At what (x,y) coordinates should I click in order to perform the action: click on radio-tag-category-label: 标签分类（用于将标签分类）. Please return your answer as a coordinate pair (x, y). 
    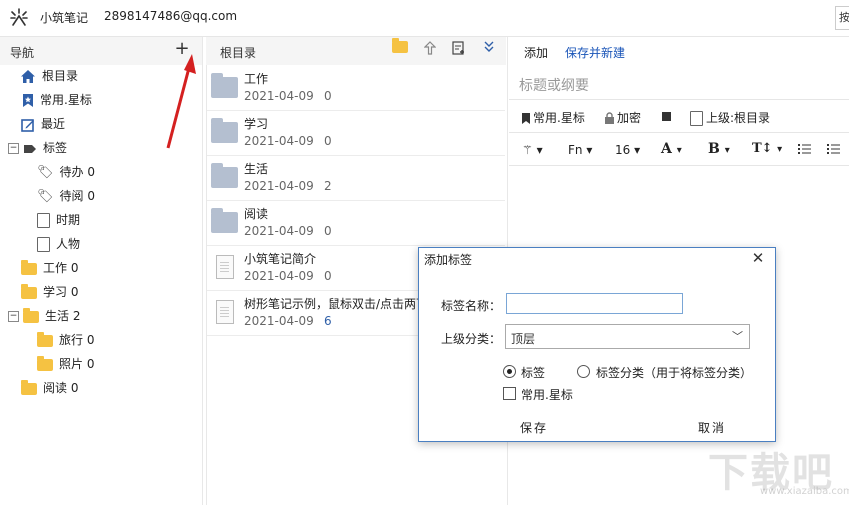
    Looking at the image, I should click on (674, 373).